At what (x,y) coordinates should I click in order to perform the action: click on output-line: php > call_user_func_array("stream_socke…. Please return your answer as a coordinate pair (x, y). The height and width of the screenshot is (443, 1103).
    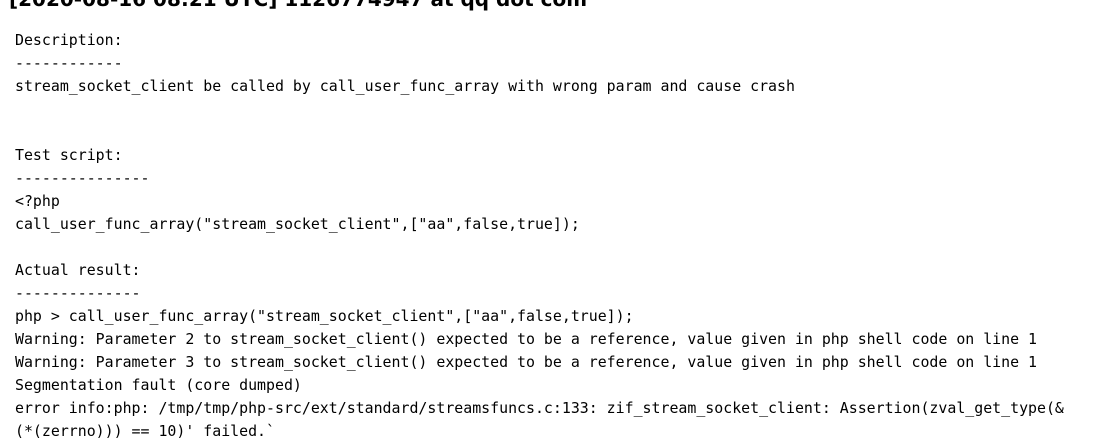
    Looking at the image, I should click on (324, 316).